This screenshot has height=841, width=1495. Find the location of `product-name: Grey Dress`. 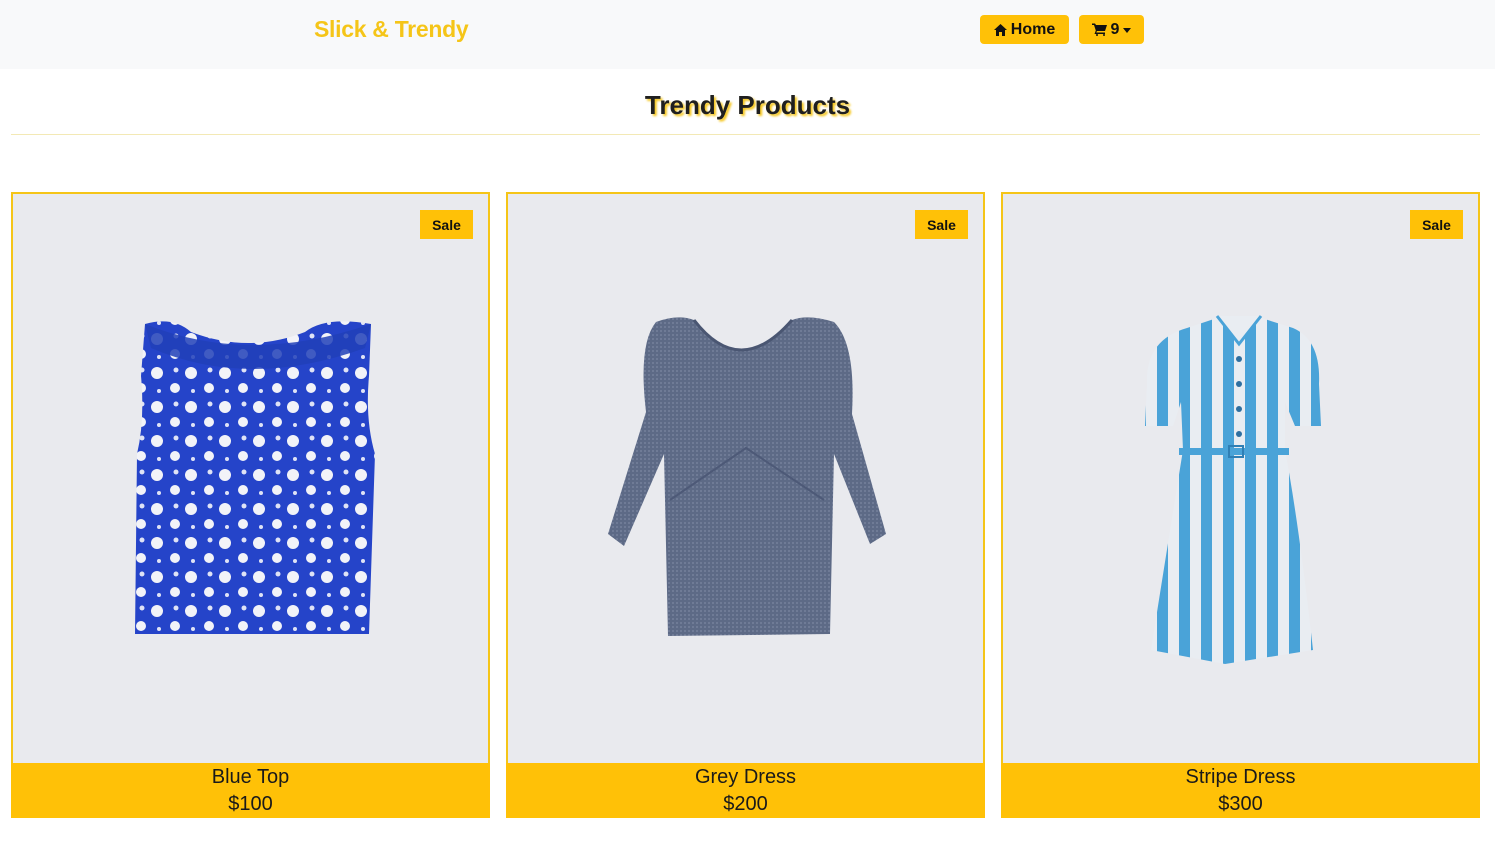

product-name: Grey Dress is located at coordinates (745, 778).